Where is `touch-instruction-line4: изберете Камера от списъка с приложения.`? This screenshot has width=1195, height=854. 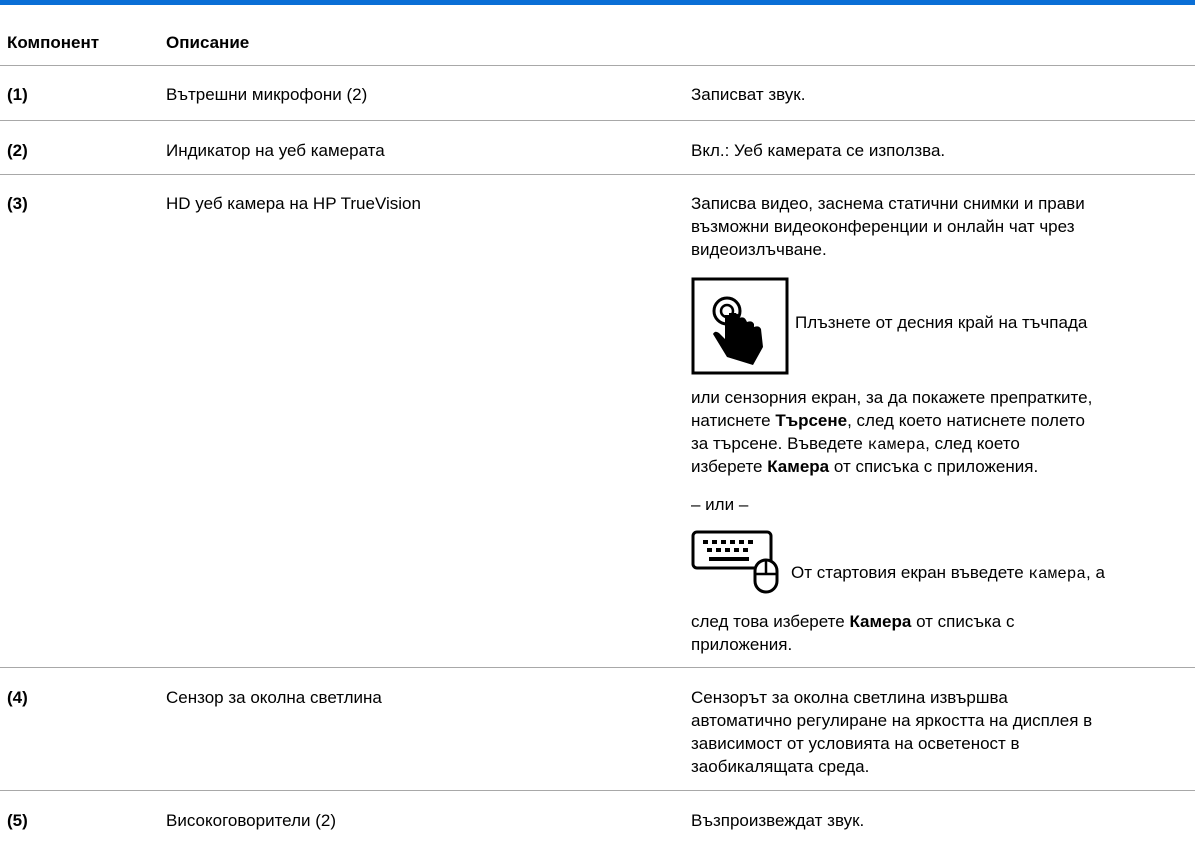 touch-instruction-line4: изберете Камера от списъка с приложения. is located at coordinates (941, 466).